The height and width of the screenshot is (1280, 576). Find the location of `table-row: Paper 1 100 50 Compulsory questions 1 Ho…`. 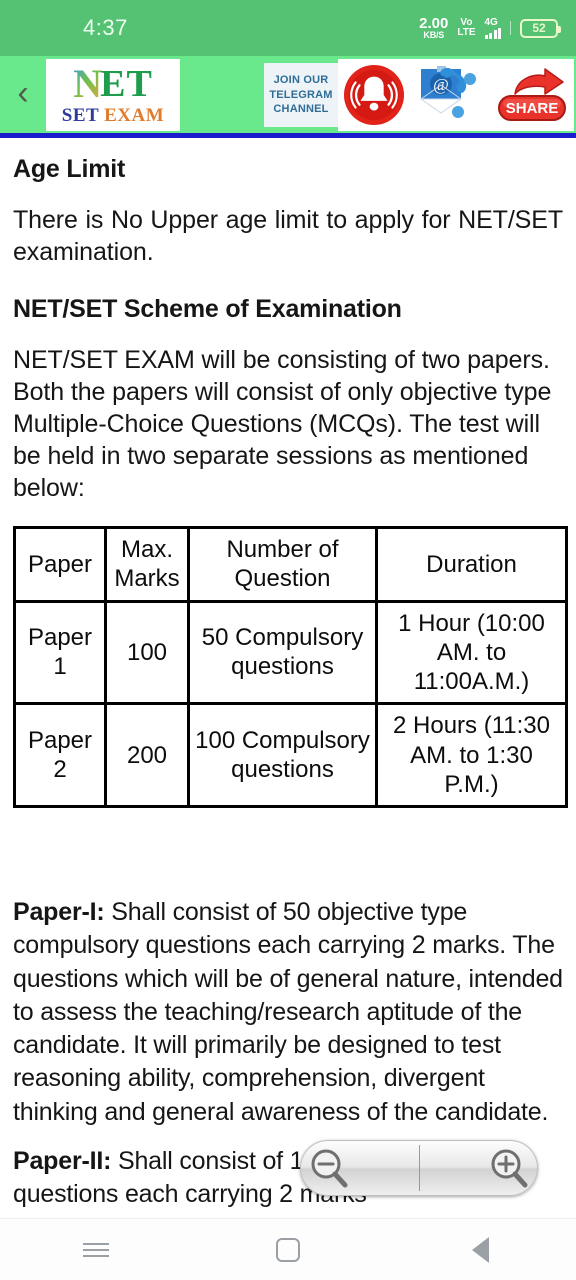

table-row: Paper 1 100 50 Compulsory questions 1 Ho… is located at coordinates (290, 652).